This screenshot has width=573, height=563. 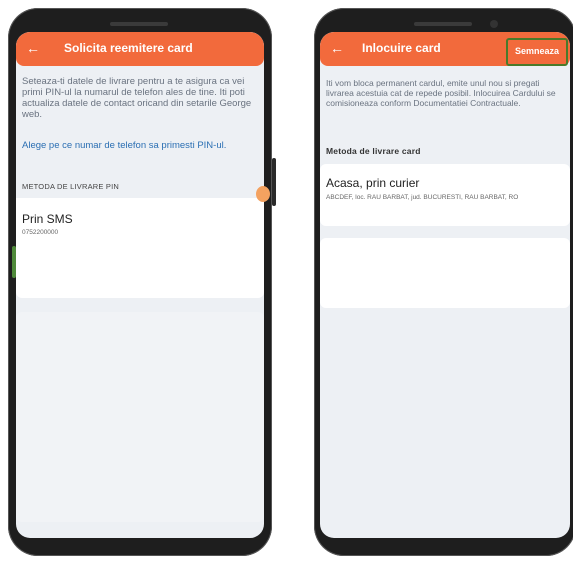 I want to click on sms-option-card: Prin SMS 0752200000, so click(x=140, y=248).